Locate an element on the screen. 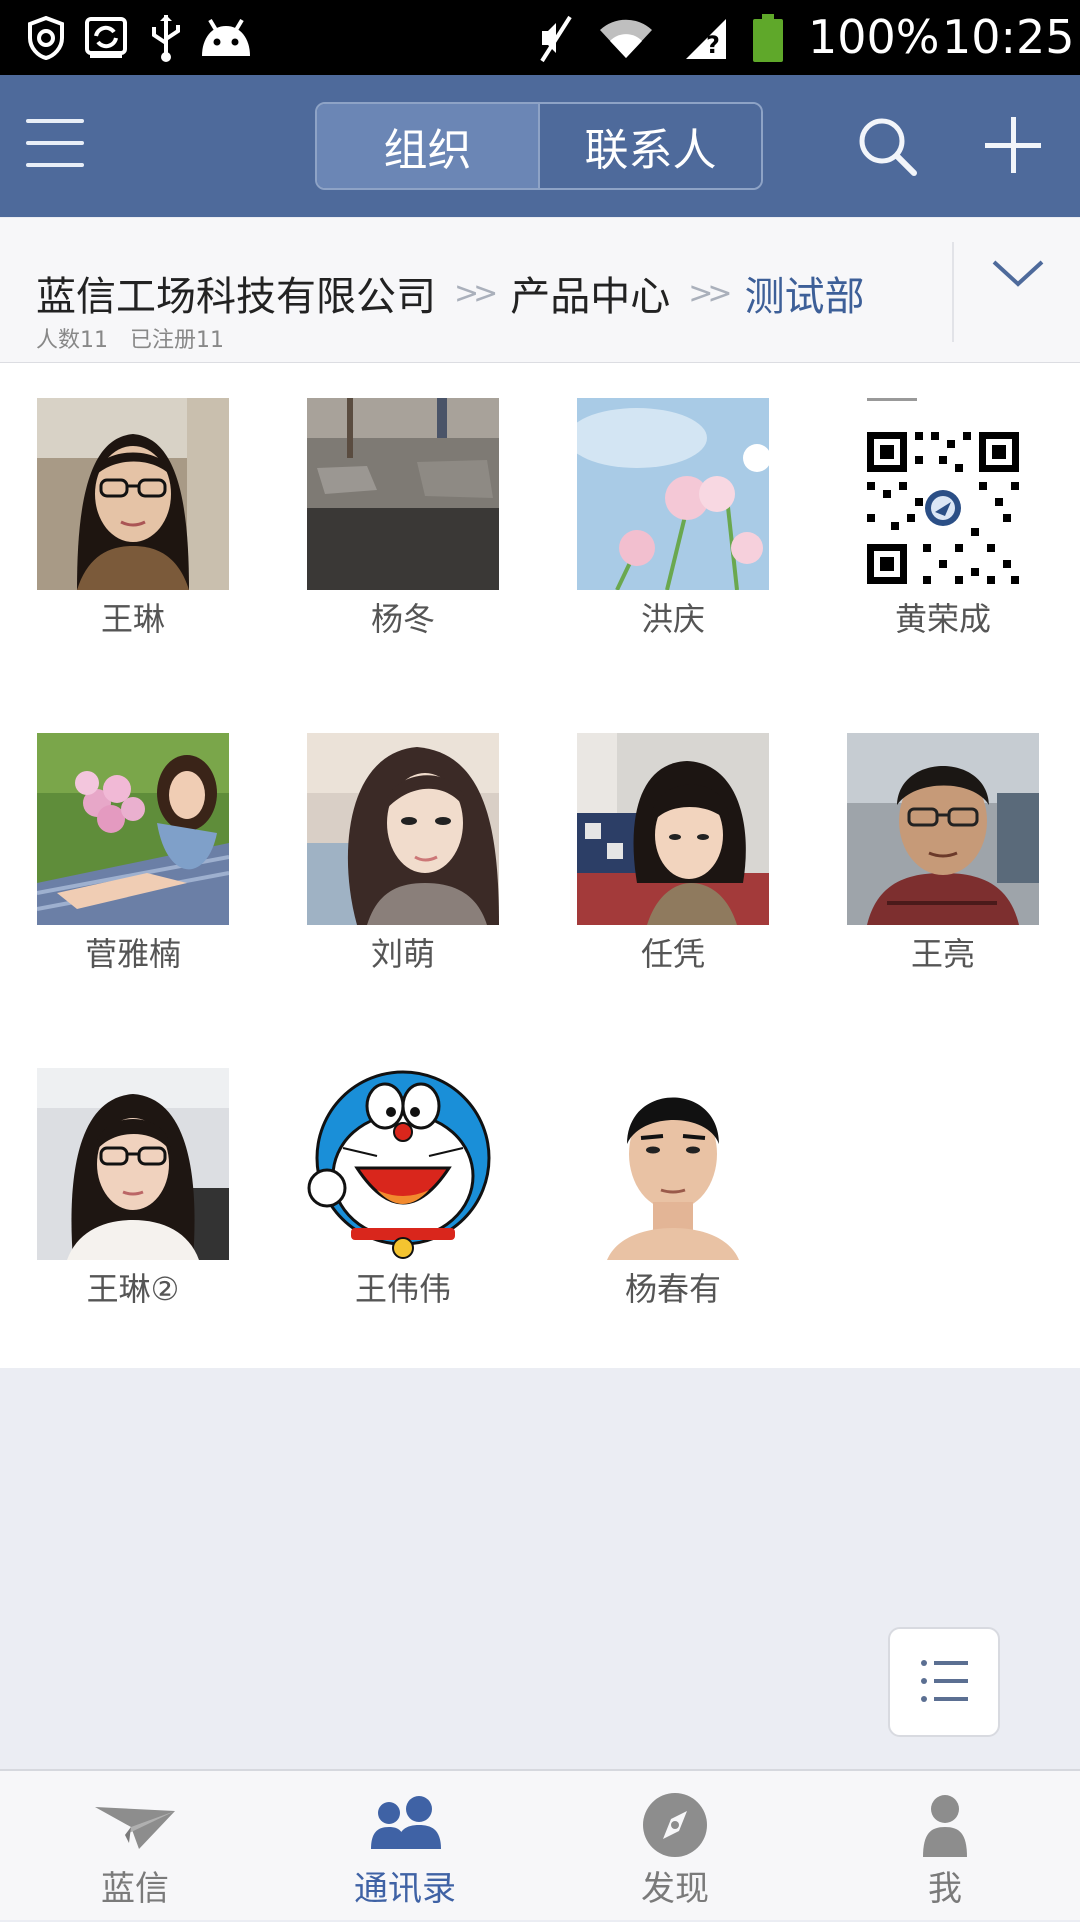 This screenshot has height=1922, width=1080. tab-contacts: 联系人 is located at coordinates (649, 146).